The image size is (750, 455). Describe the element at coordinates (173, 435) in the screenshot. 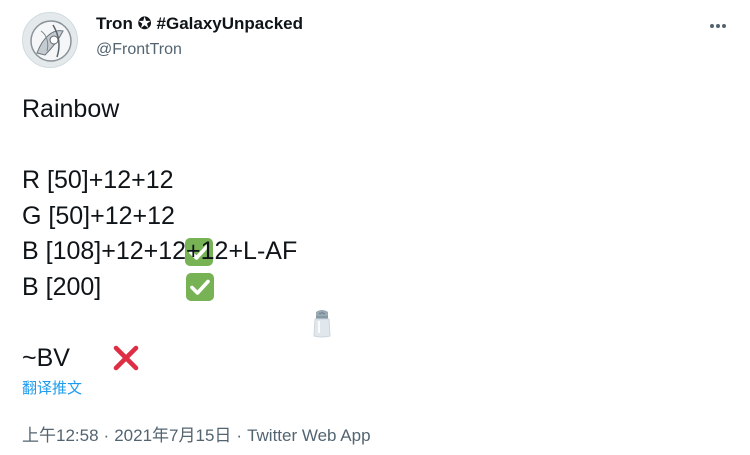

I see `tweet-date: 2021年7月15日` at that location.